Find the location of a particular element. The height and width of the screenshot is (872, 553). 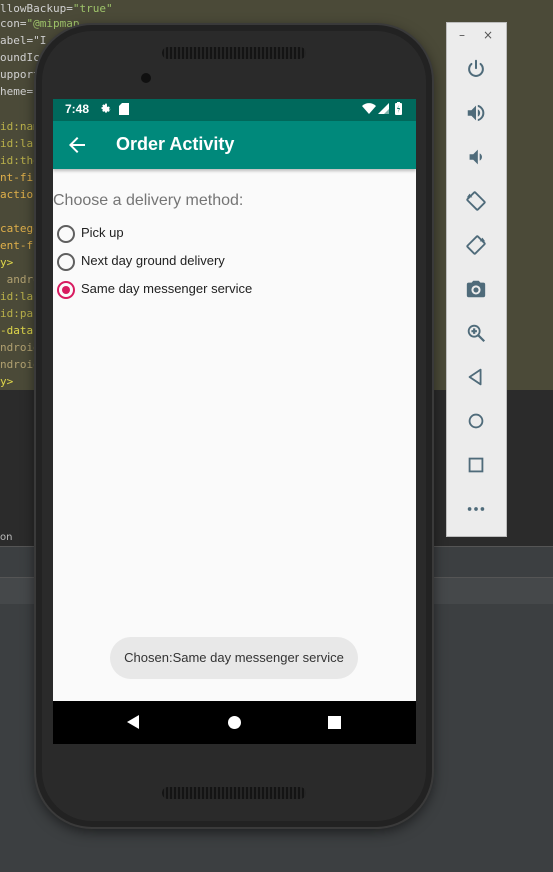

code-line: id:the is located at coordinates (20, 160).